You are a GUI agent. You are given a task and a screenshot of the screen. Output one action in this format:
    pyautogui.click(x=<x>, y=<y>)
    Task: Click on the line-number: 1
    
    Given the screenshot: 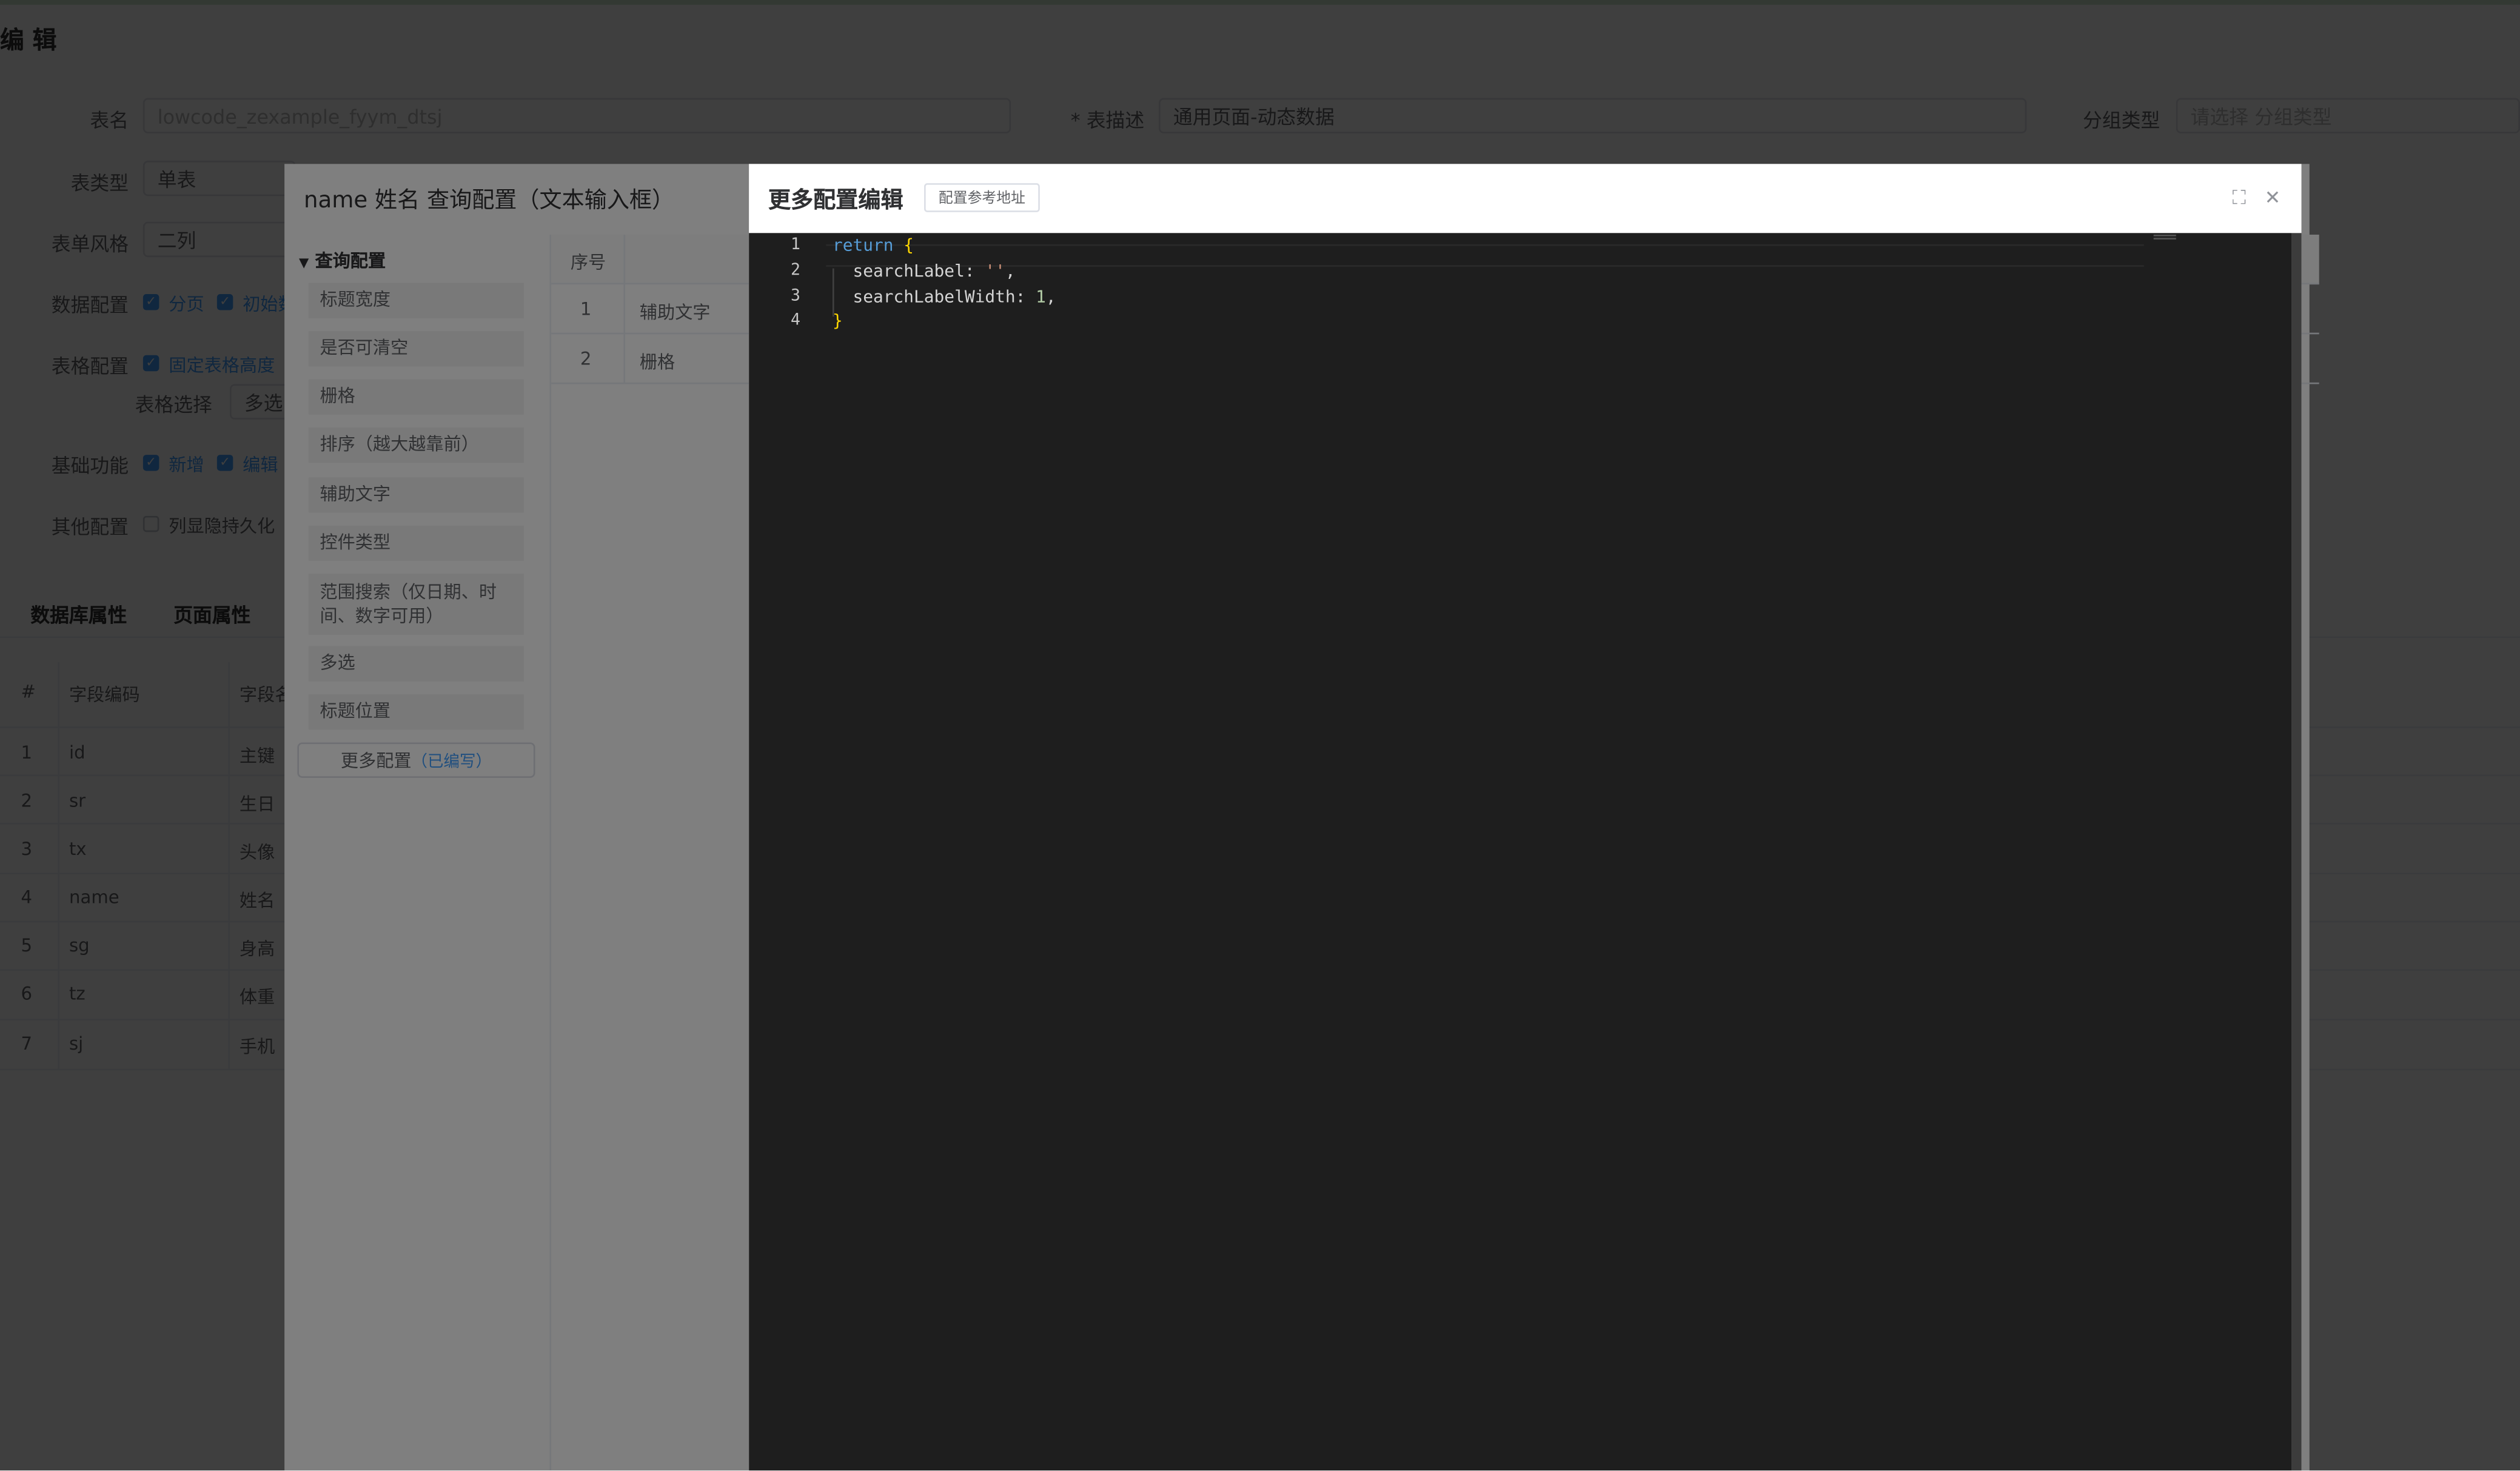 What is the action you would take?
    pyautogui.click(x=795, y=245)
    